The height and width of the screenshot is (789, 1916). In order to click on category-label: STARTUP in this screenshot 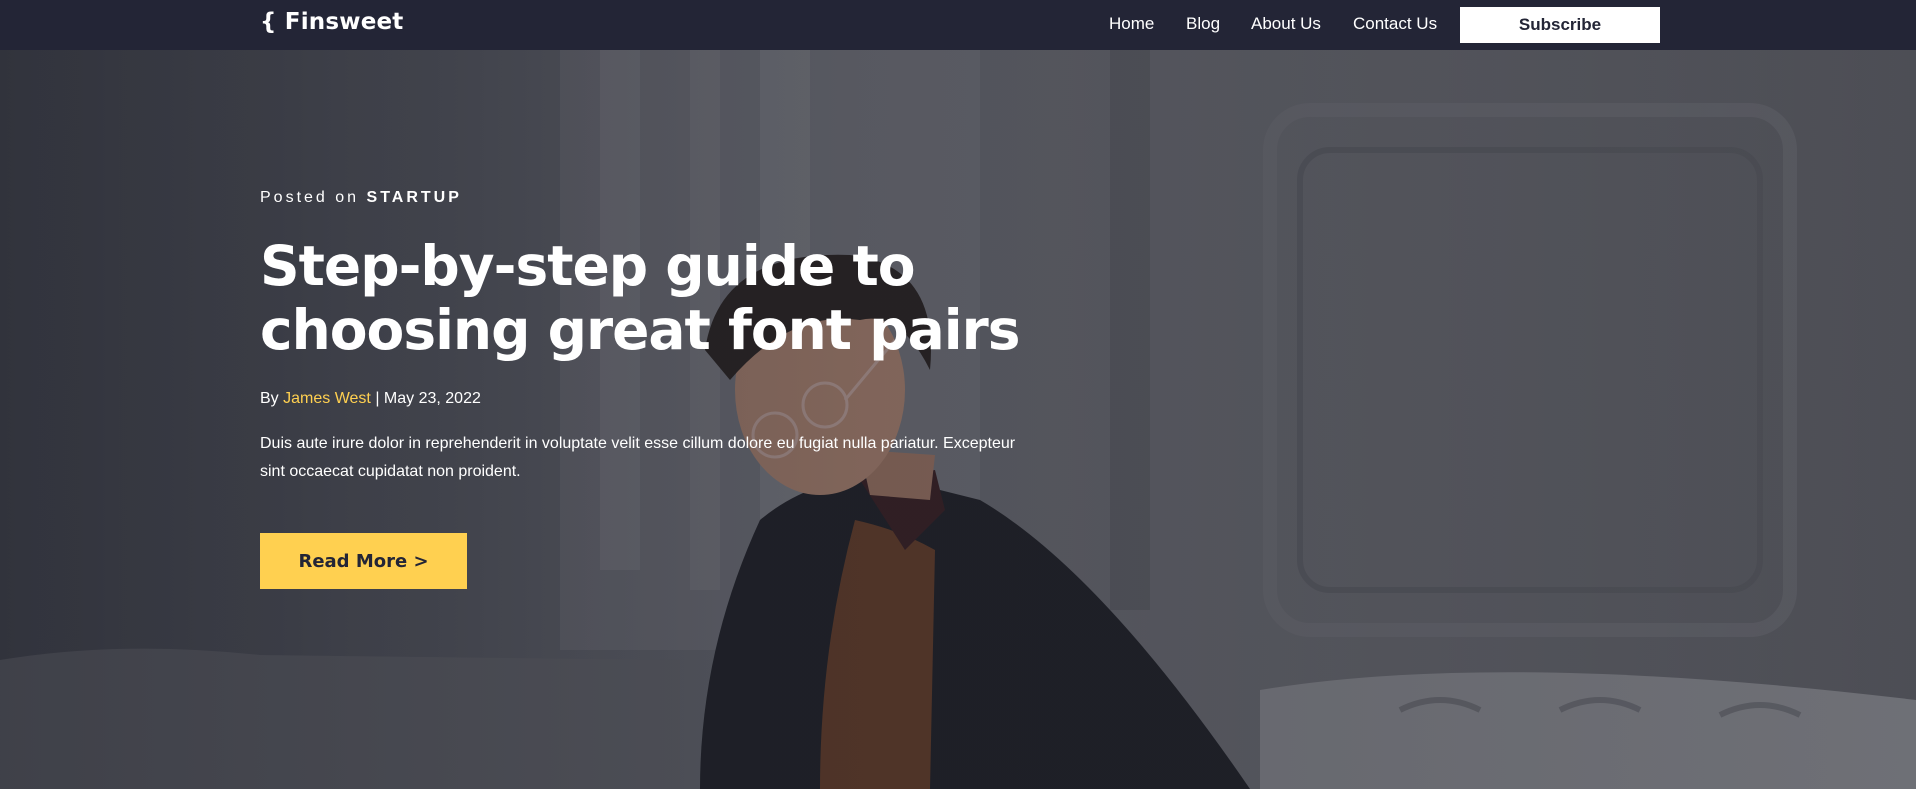, I will do `click(414, 197)`.